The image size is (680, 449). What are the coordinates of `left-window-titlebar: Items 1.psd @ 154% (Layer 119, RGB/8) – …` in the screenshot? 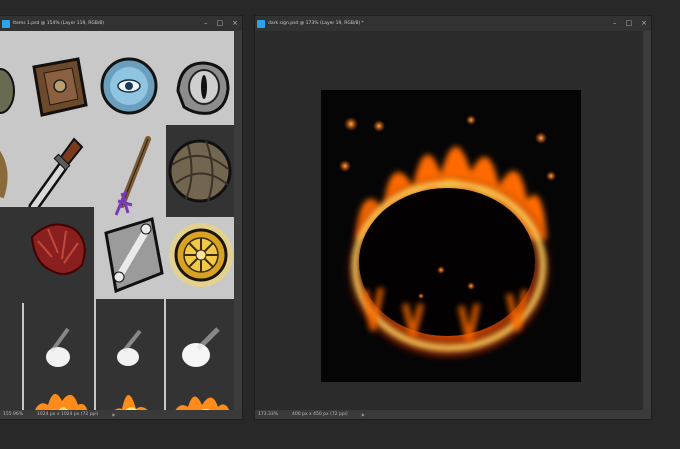 It's located at (121, 23).